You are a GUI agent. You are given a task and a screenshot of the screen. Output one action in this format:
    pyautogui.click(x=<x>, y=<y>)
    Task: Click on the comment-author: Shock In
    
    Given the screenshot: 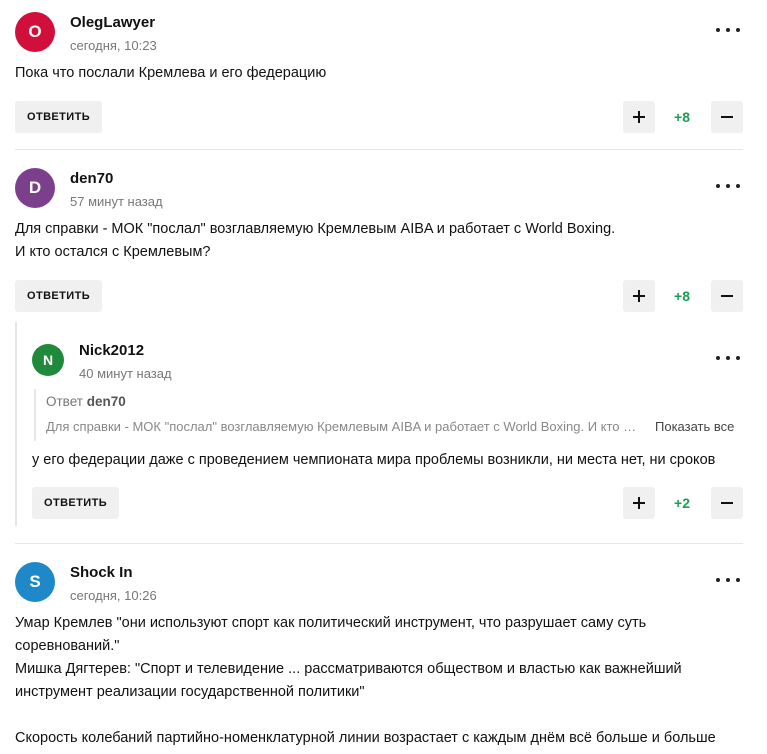 What is the action you would take?
    pyautogui.click(x=101, y=572)
    